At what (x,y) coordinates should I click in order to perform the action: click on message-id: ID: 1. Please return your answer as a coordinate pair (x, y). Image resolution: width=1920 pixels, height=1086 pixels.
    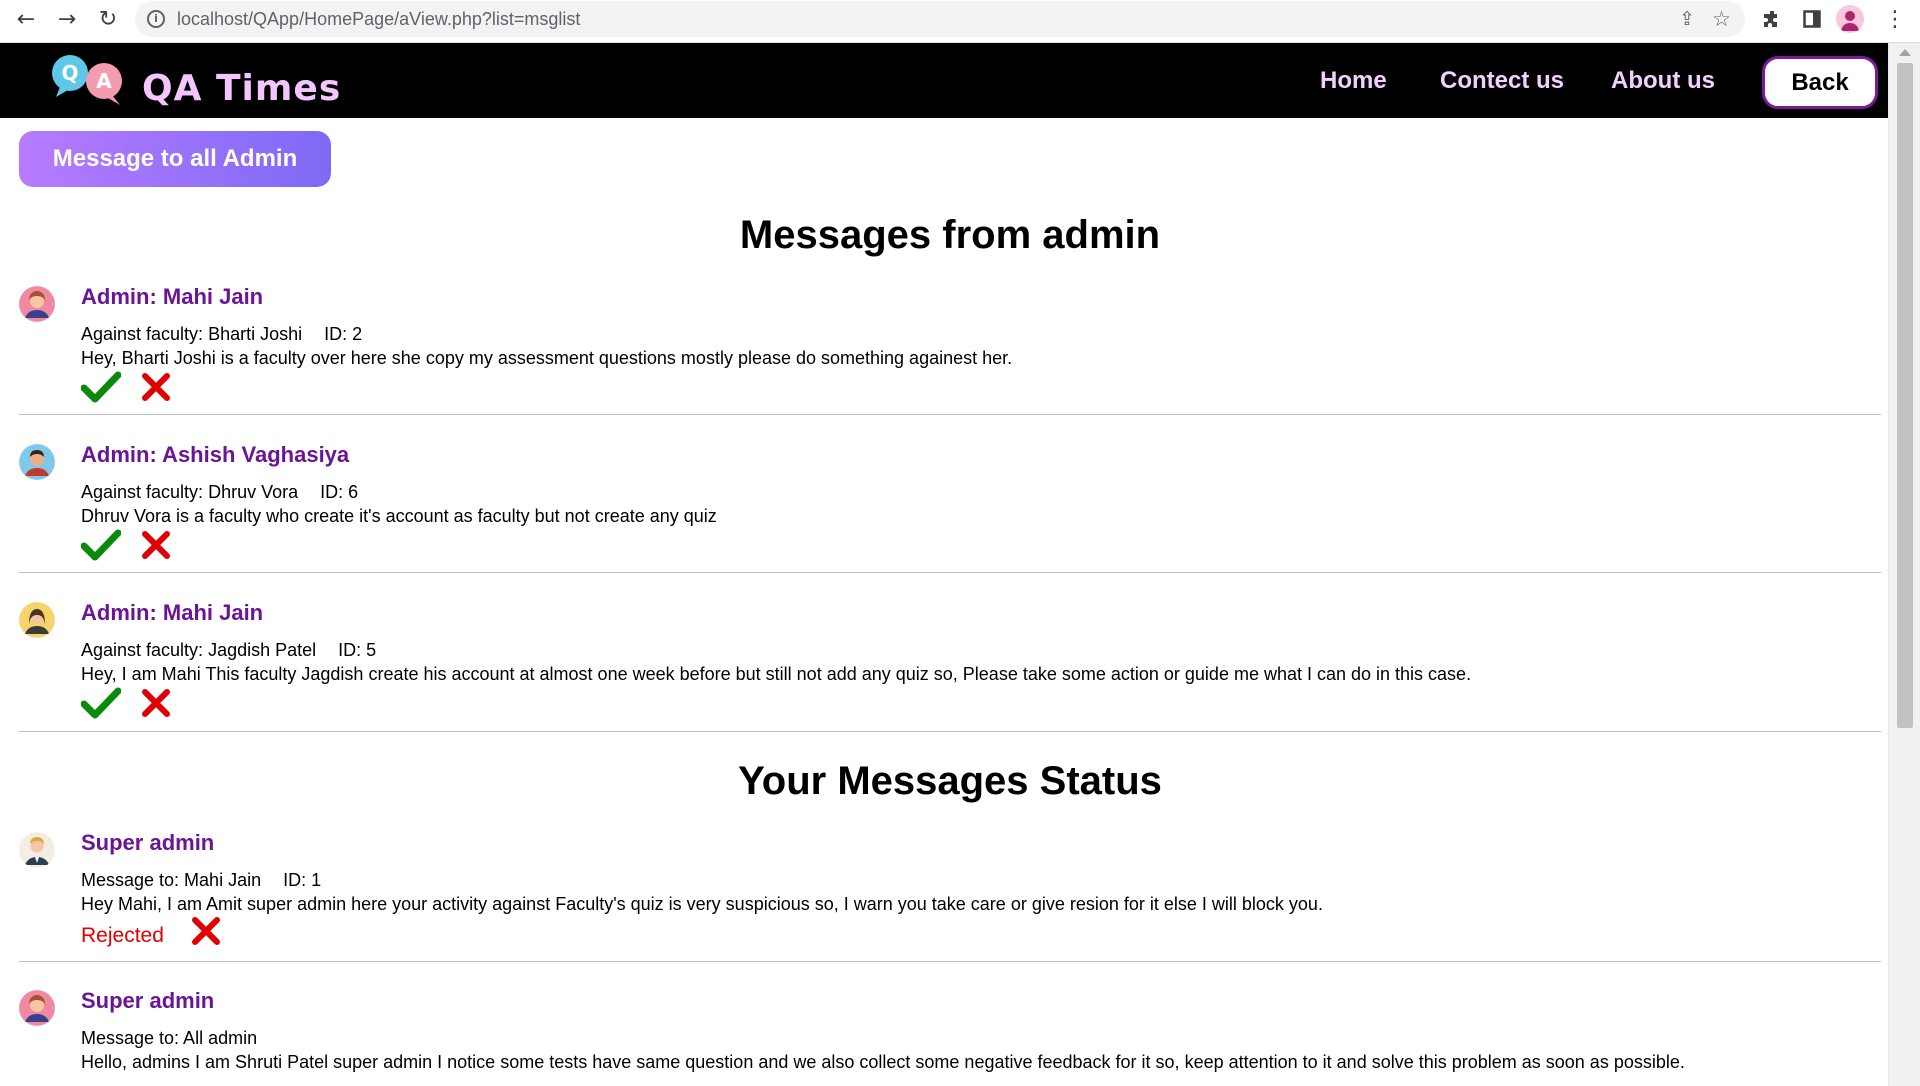
    Looking at the image, I should click on (302, 880).